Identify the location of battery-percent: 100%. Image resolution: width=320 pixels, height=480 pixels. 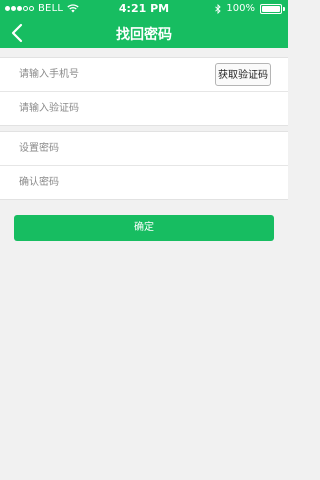
(240, 8).